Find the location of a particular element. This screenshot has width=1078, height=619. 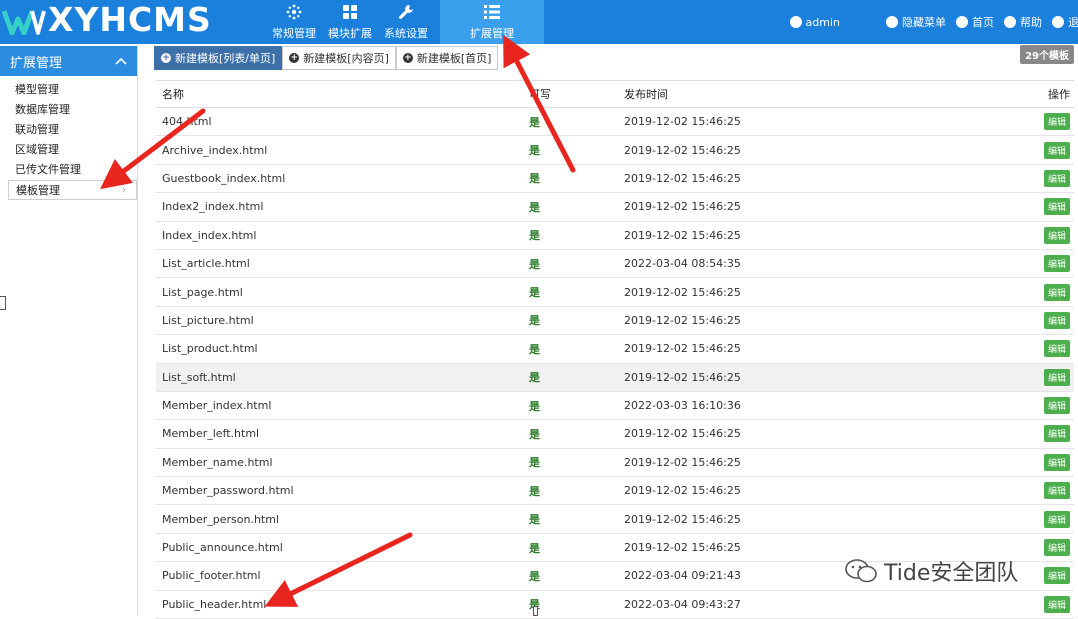

plus-circle-icon: + is located at coordinates (407, 58).